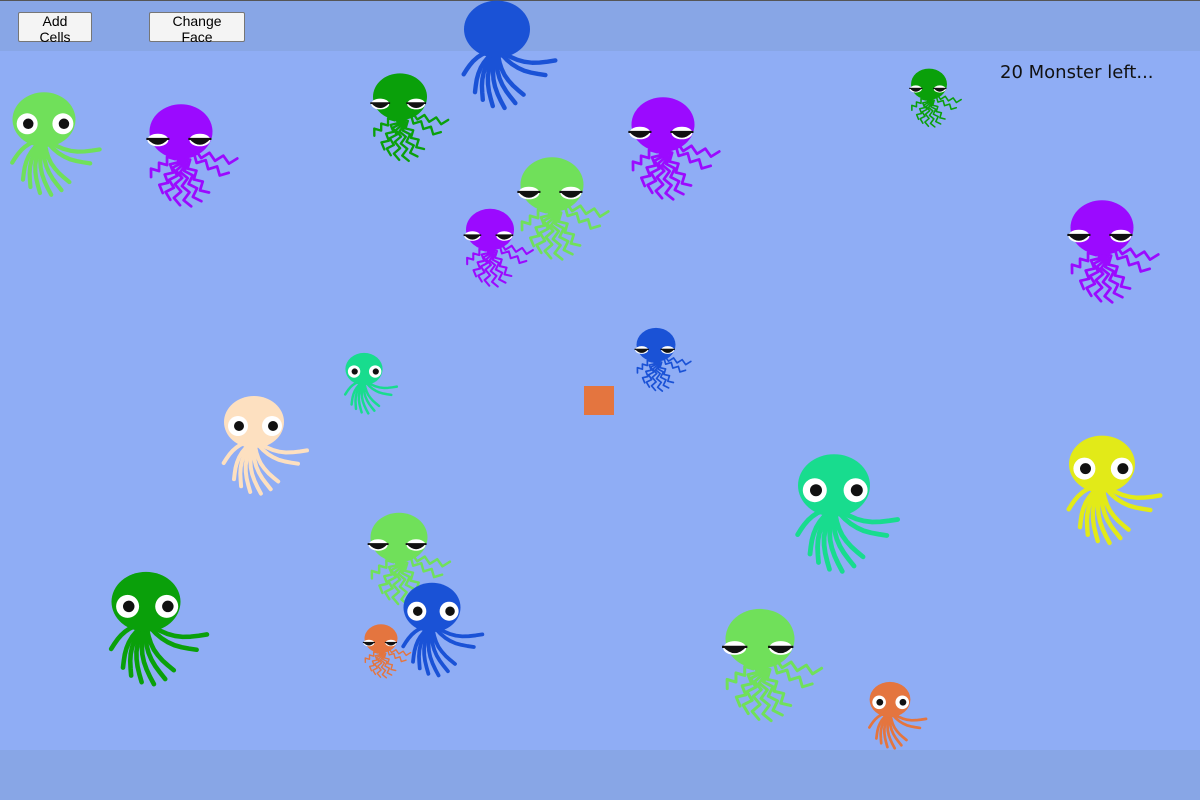 This screenshot has width=1200, height=800. Describe the element at coordinates (599, 400) in the screenshot. I see `player-cell` at that location.